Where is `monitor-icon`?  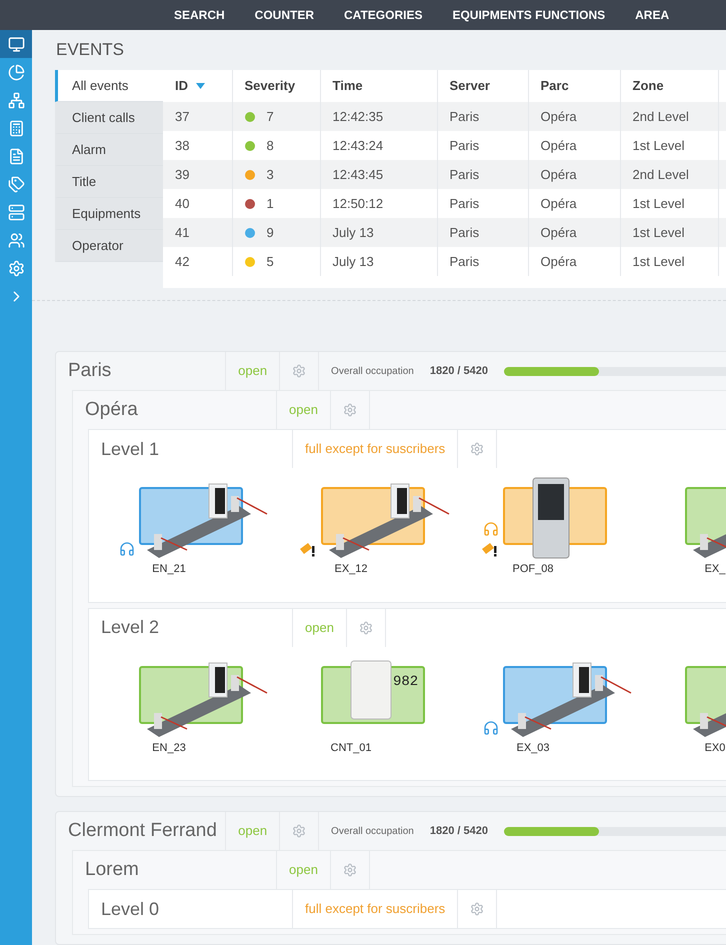 monitor-icon is located at coordinates (16, 44).